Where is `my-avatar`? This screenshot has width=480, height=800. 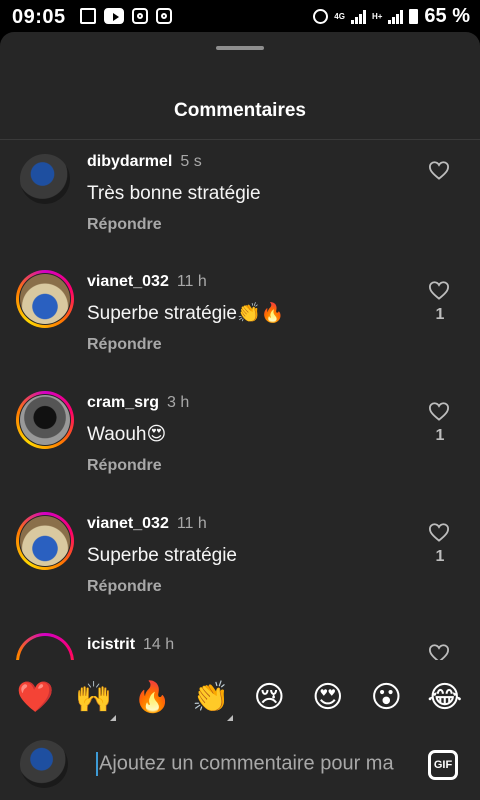
my-avatar is located at coordinates (44, 764).